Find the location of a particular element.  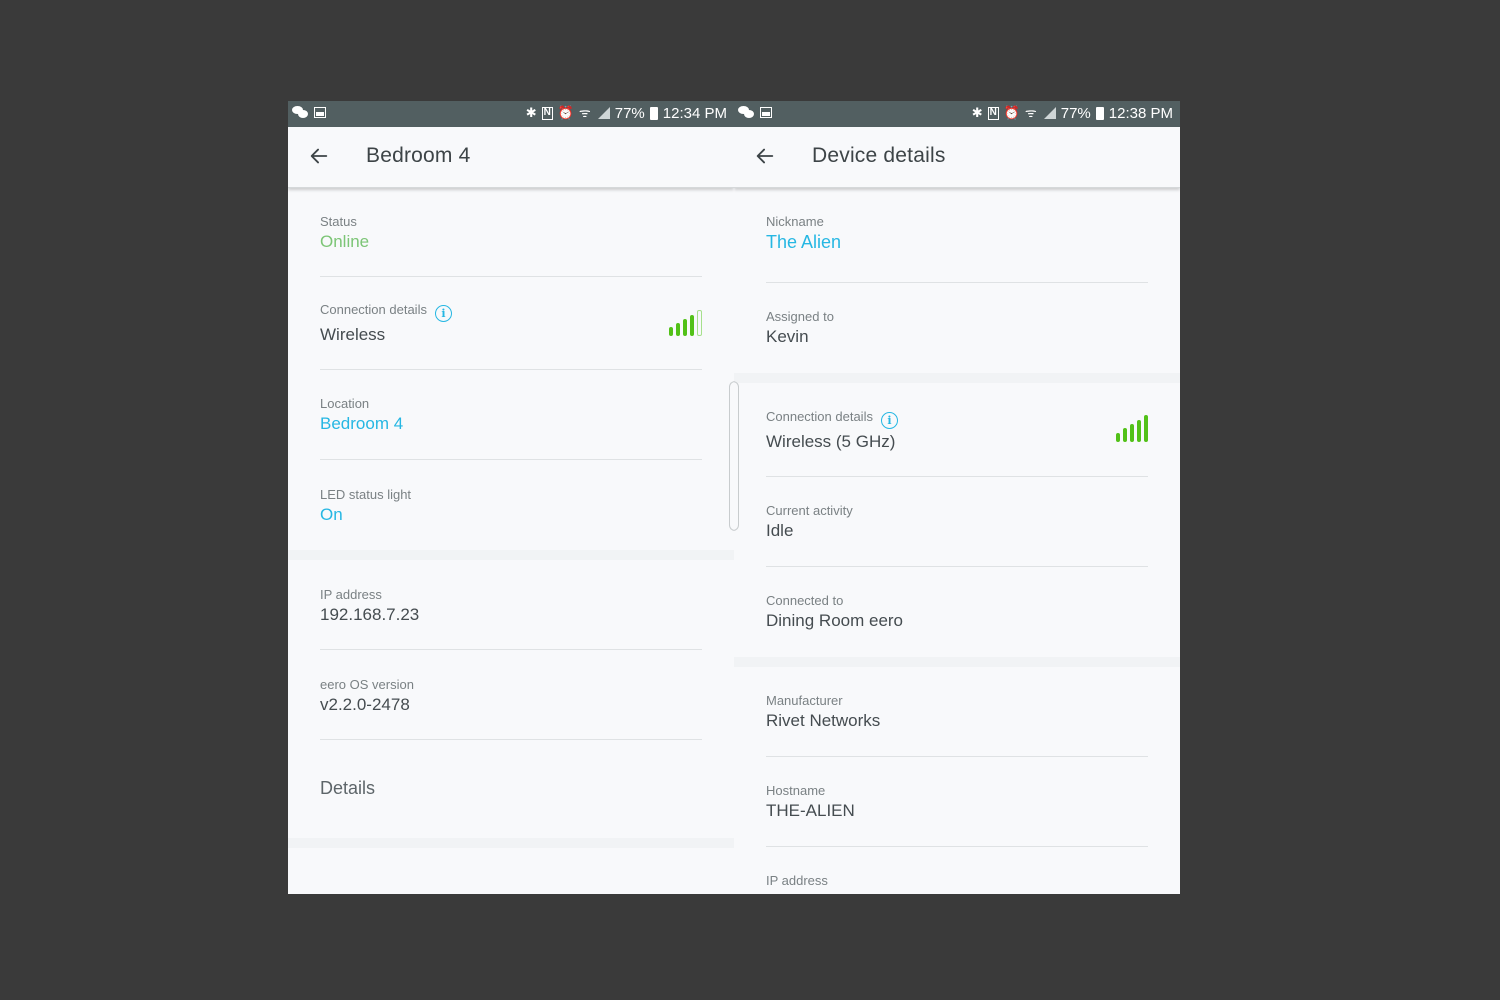

ip-address-value: 192.168.7.23 is located at coordinates (370, 614).